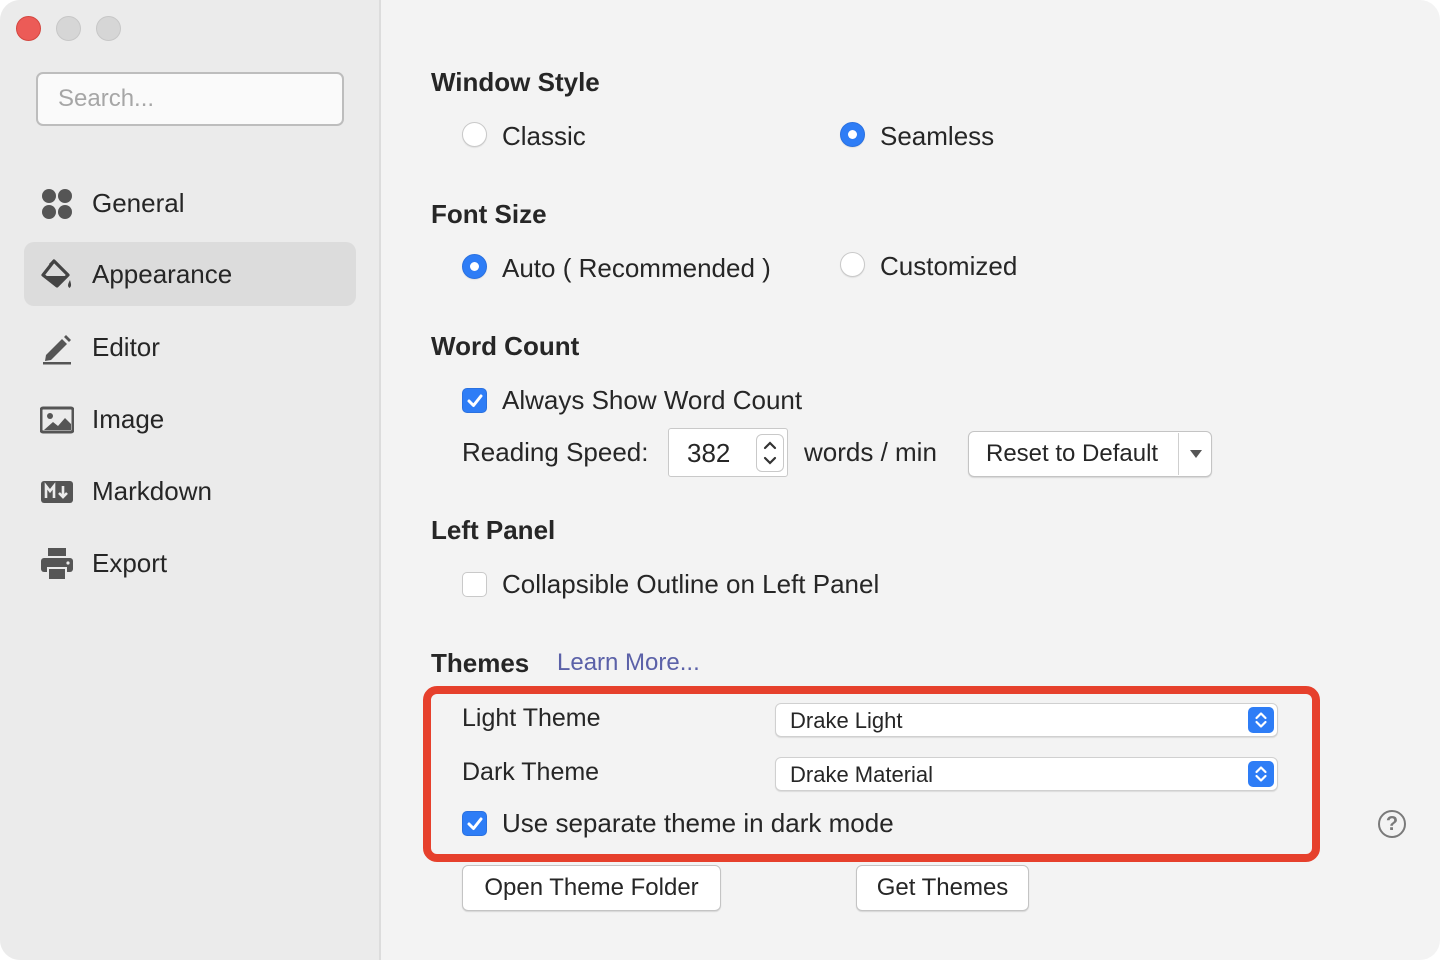 The image size is (1440, 960). I want to click on reading-speed-stepper, so click(770, 453).